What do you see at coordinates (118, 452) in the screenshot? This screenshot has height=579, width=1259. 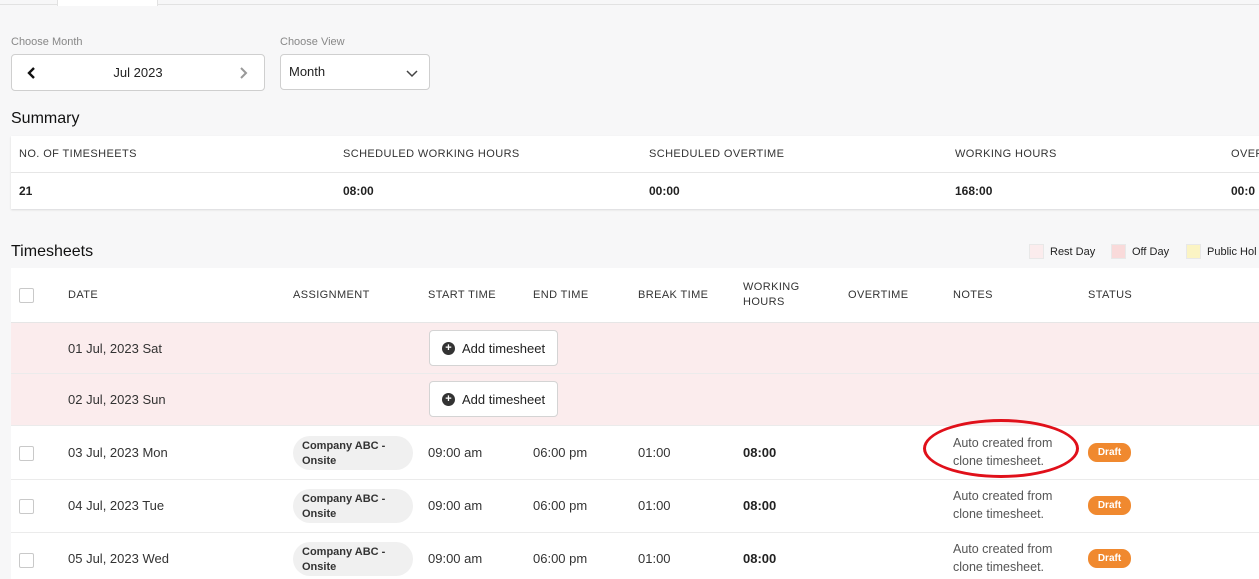 I see `row-date: 03 Jul, 2023 Mon` at bounding box center [118, 452].